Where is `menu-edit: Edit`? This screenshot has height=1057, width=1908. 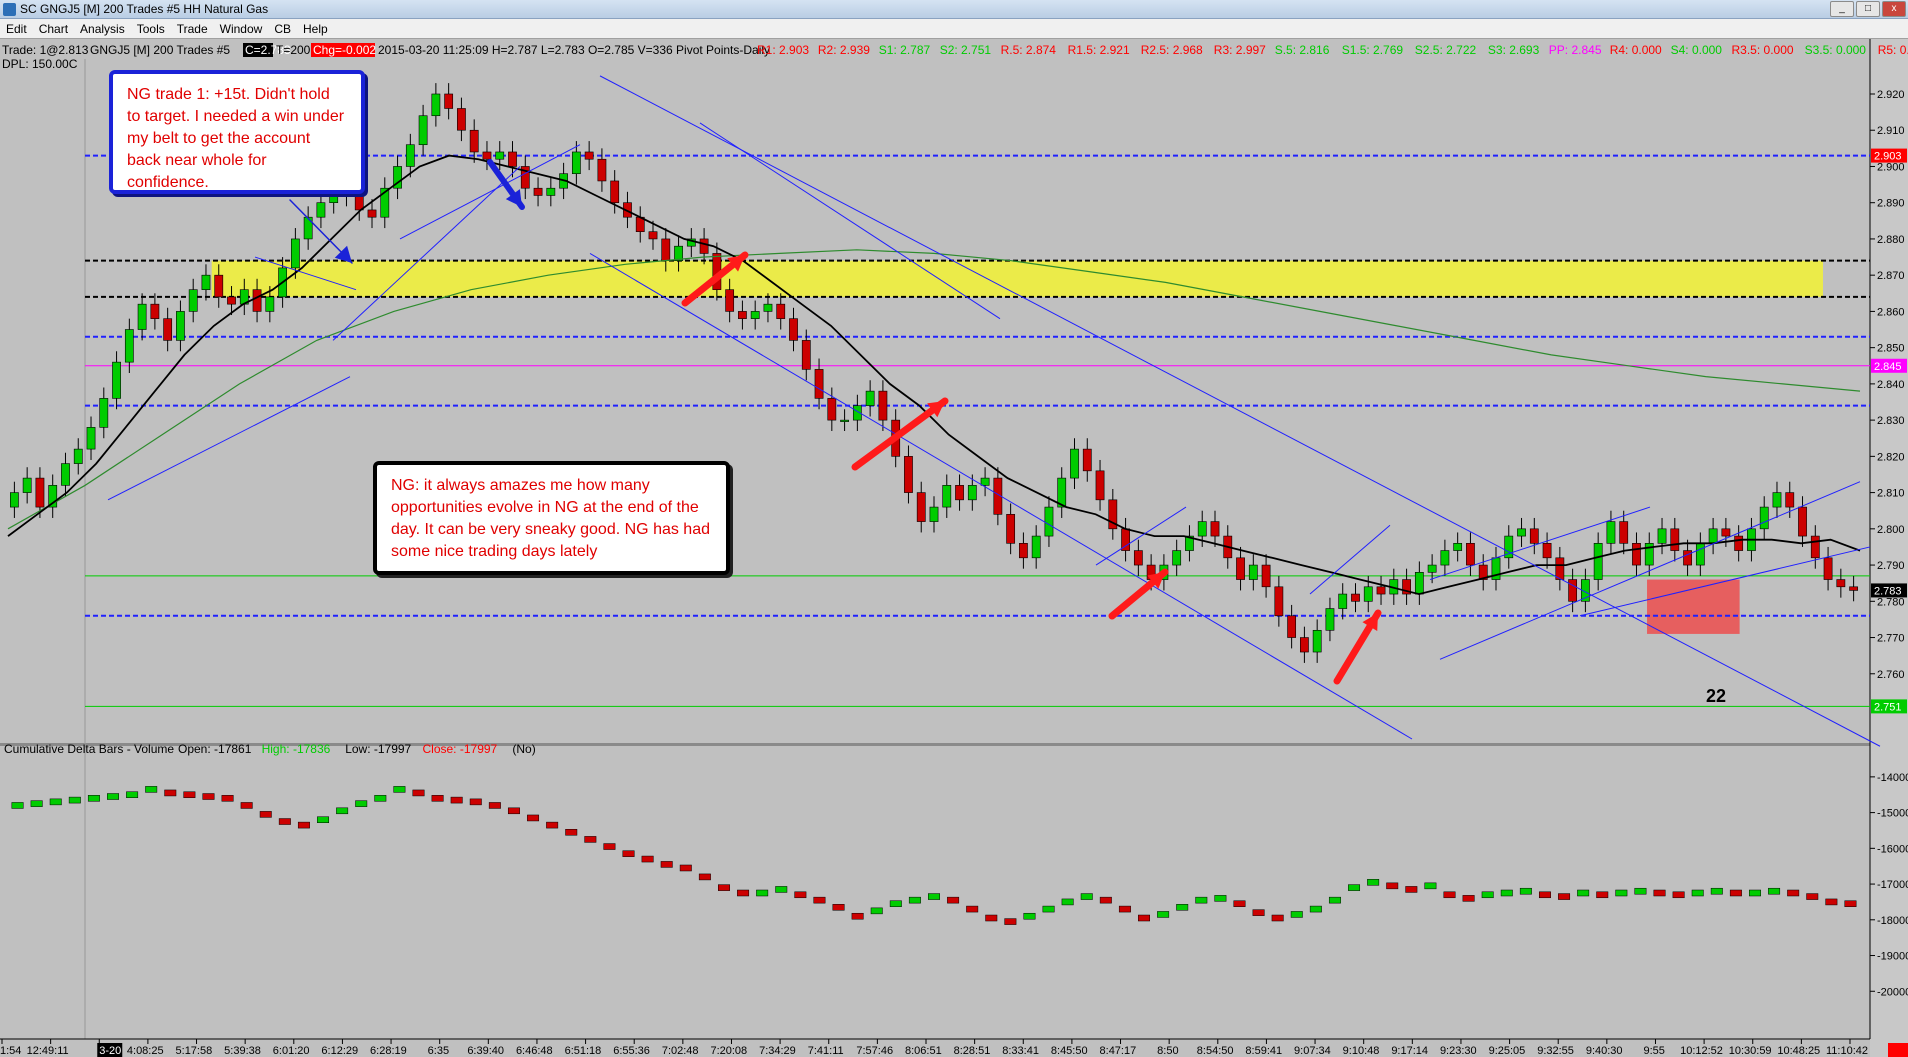 menu-edit: Edit is located at coordinates (16, 28).